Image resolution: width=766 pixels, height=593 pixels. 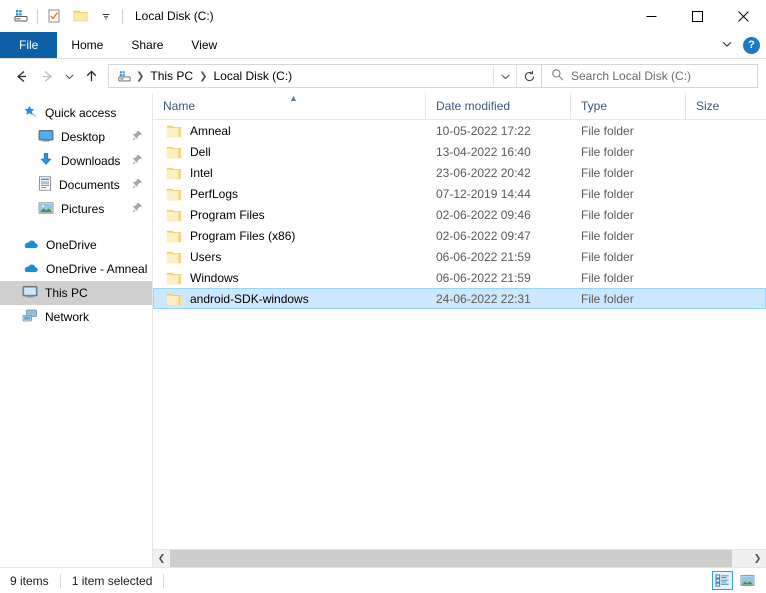 What do you see at coordinates (204, 45) in the screenshot?
I see `tab-view: View` at bounding box center [204, 45].